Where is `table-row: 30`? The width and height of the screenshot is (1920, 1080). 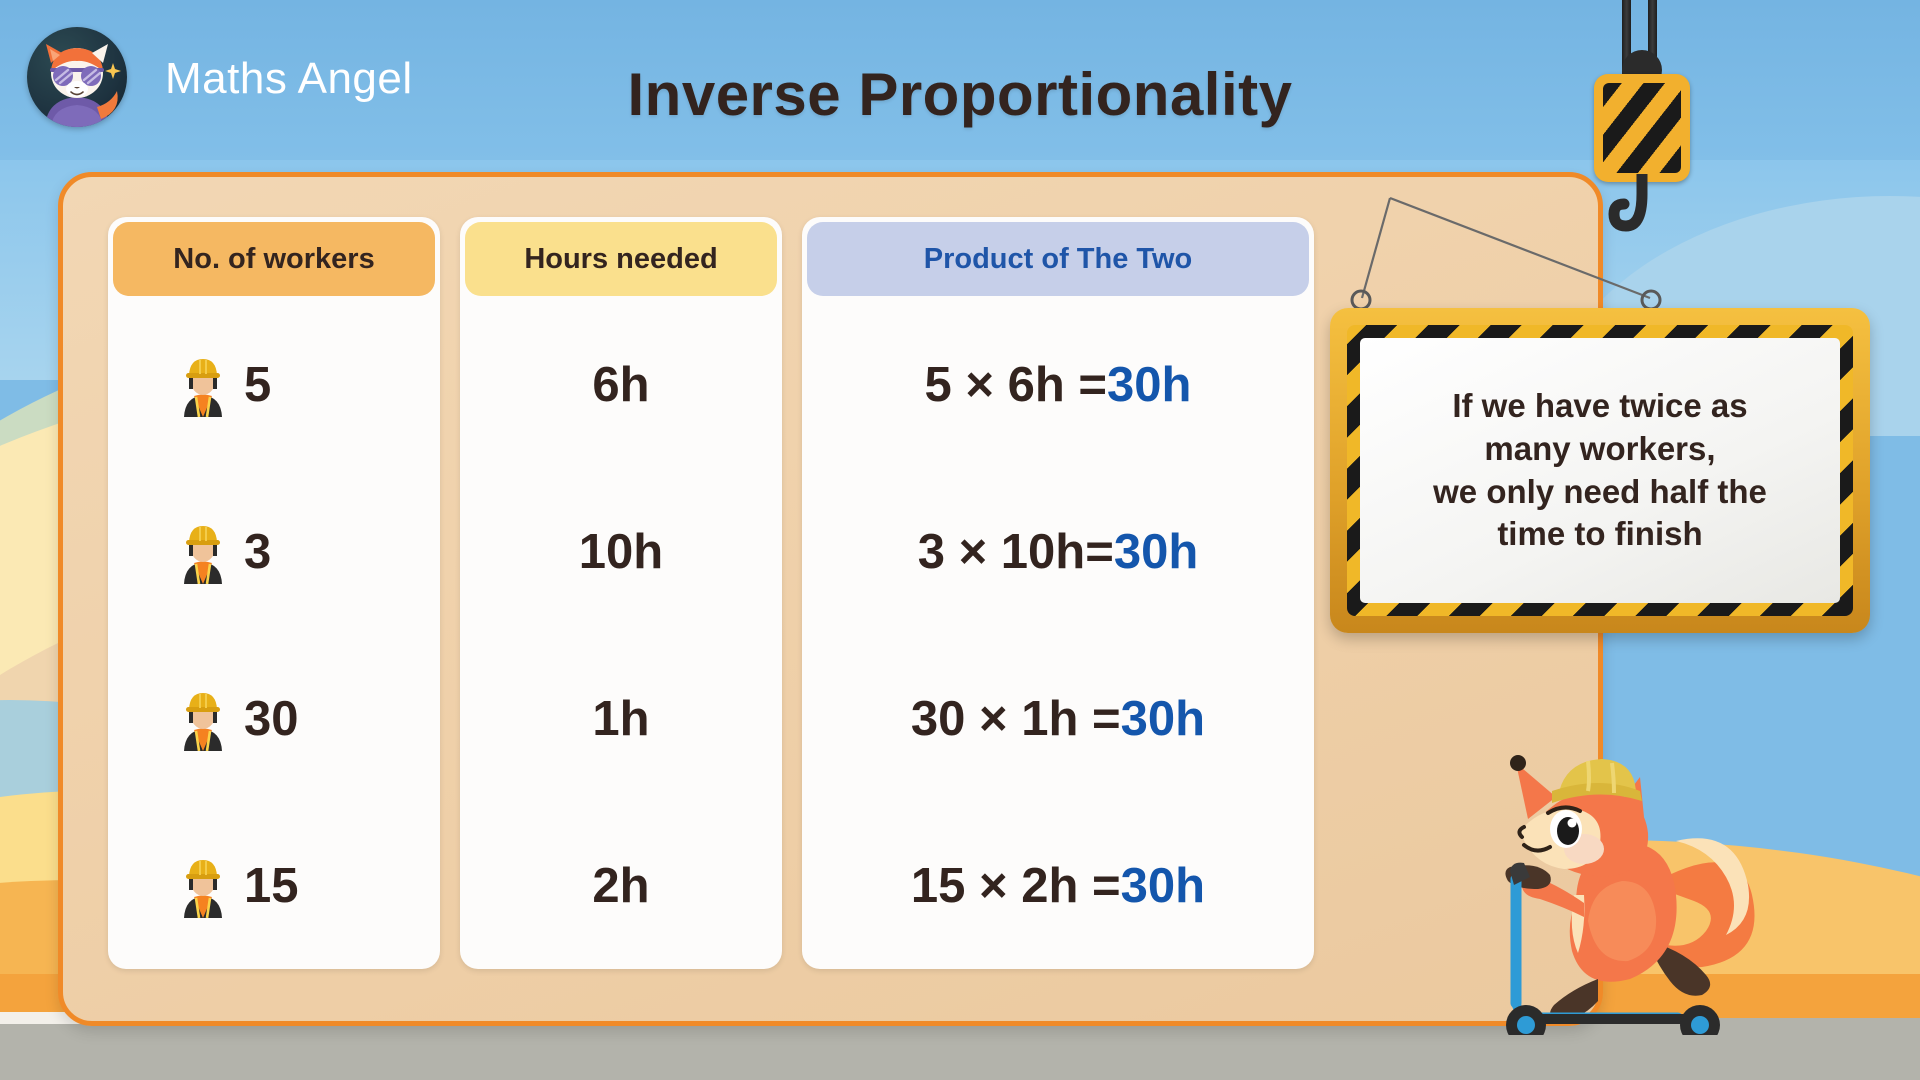 table-row: 30 is located at coordinates (274, 718).